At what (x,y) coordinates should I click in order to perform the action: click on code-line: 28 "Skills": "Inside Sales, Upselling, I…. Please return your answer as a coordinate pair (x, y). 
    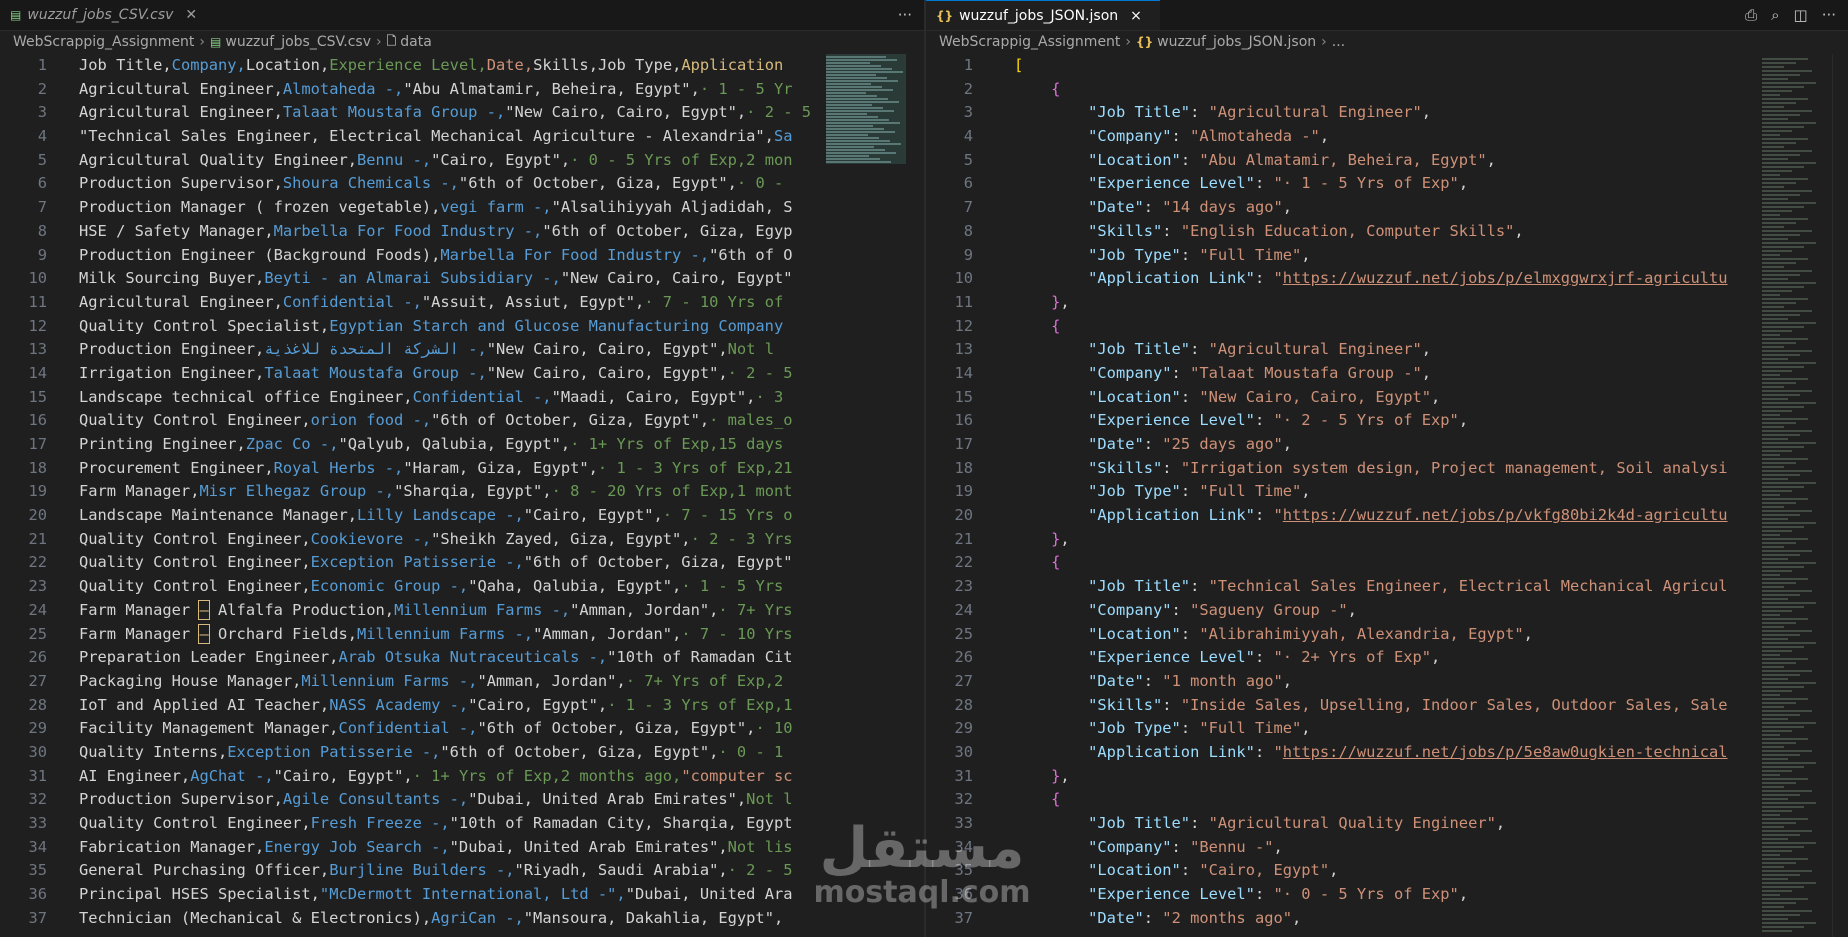
    Looking at the image, I should click on (1337, 706).